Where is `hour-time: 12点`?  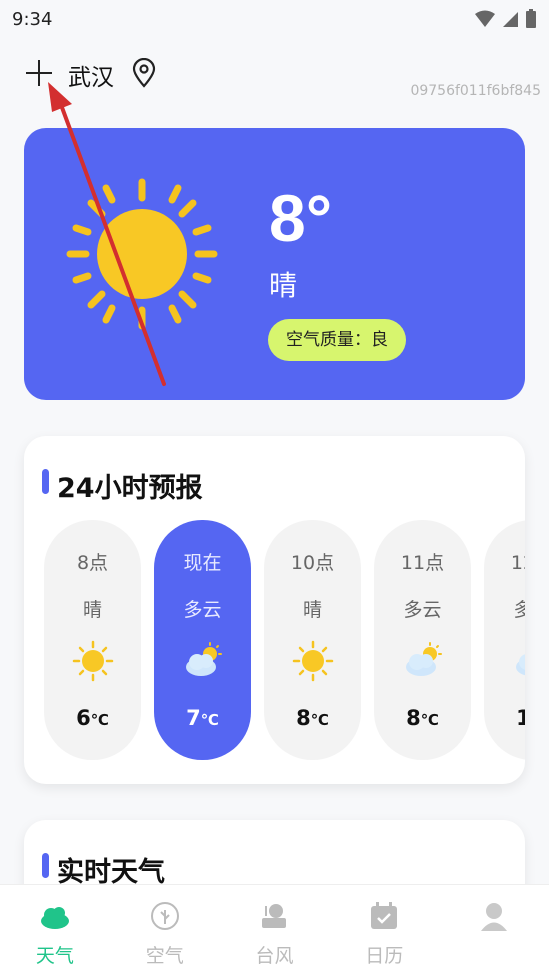
hour-time: 12点 is located at coordinates (517, 563).